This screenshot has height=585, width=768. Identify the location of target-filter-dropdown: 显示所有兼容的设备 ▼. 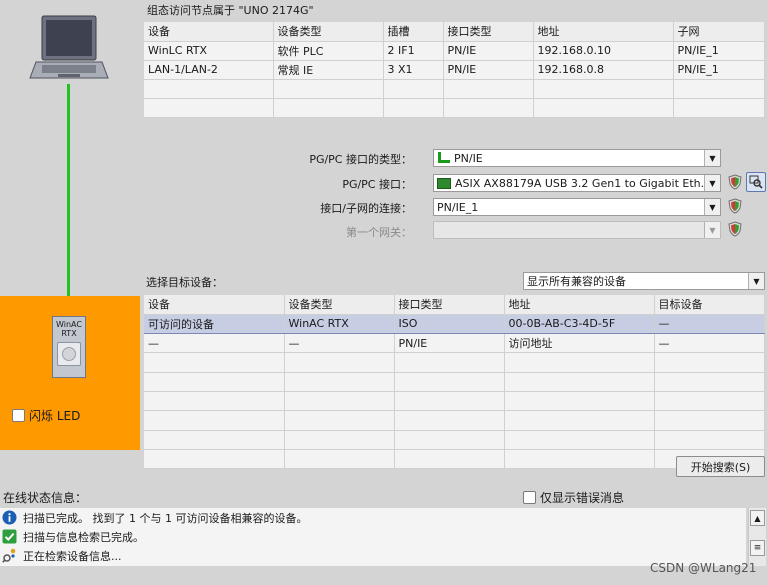
(644, 281).